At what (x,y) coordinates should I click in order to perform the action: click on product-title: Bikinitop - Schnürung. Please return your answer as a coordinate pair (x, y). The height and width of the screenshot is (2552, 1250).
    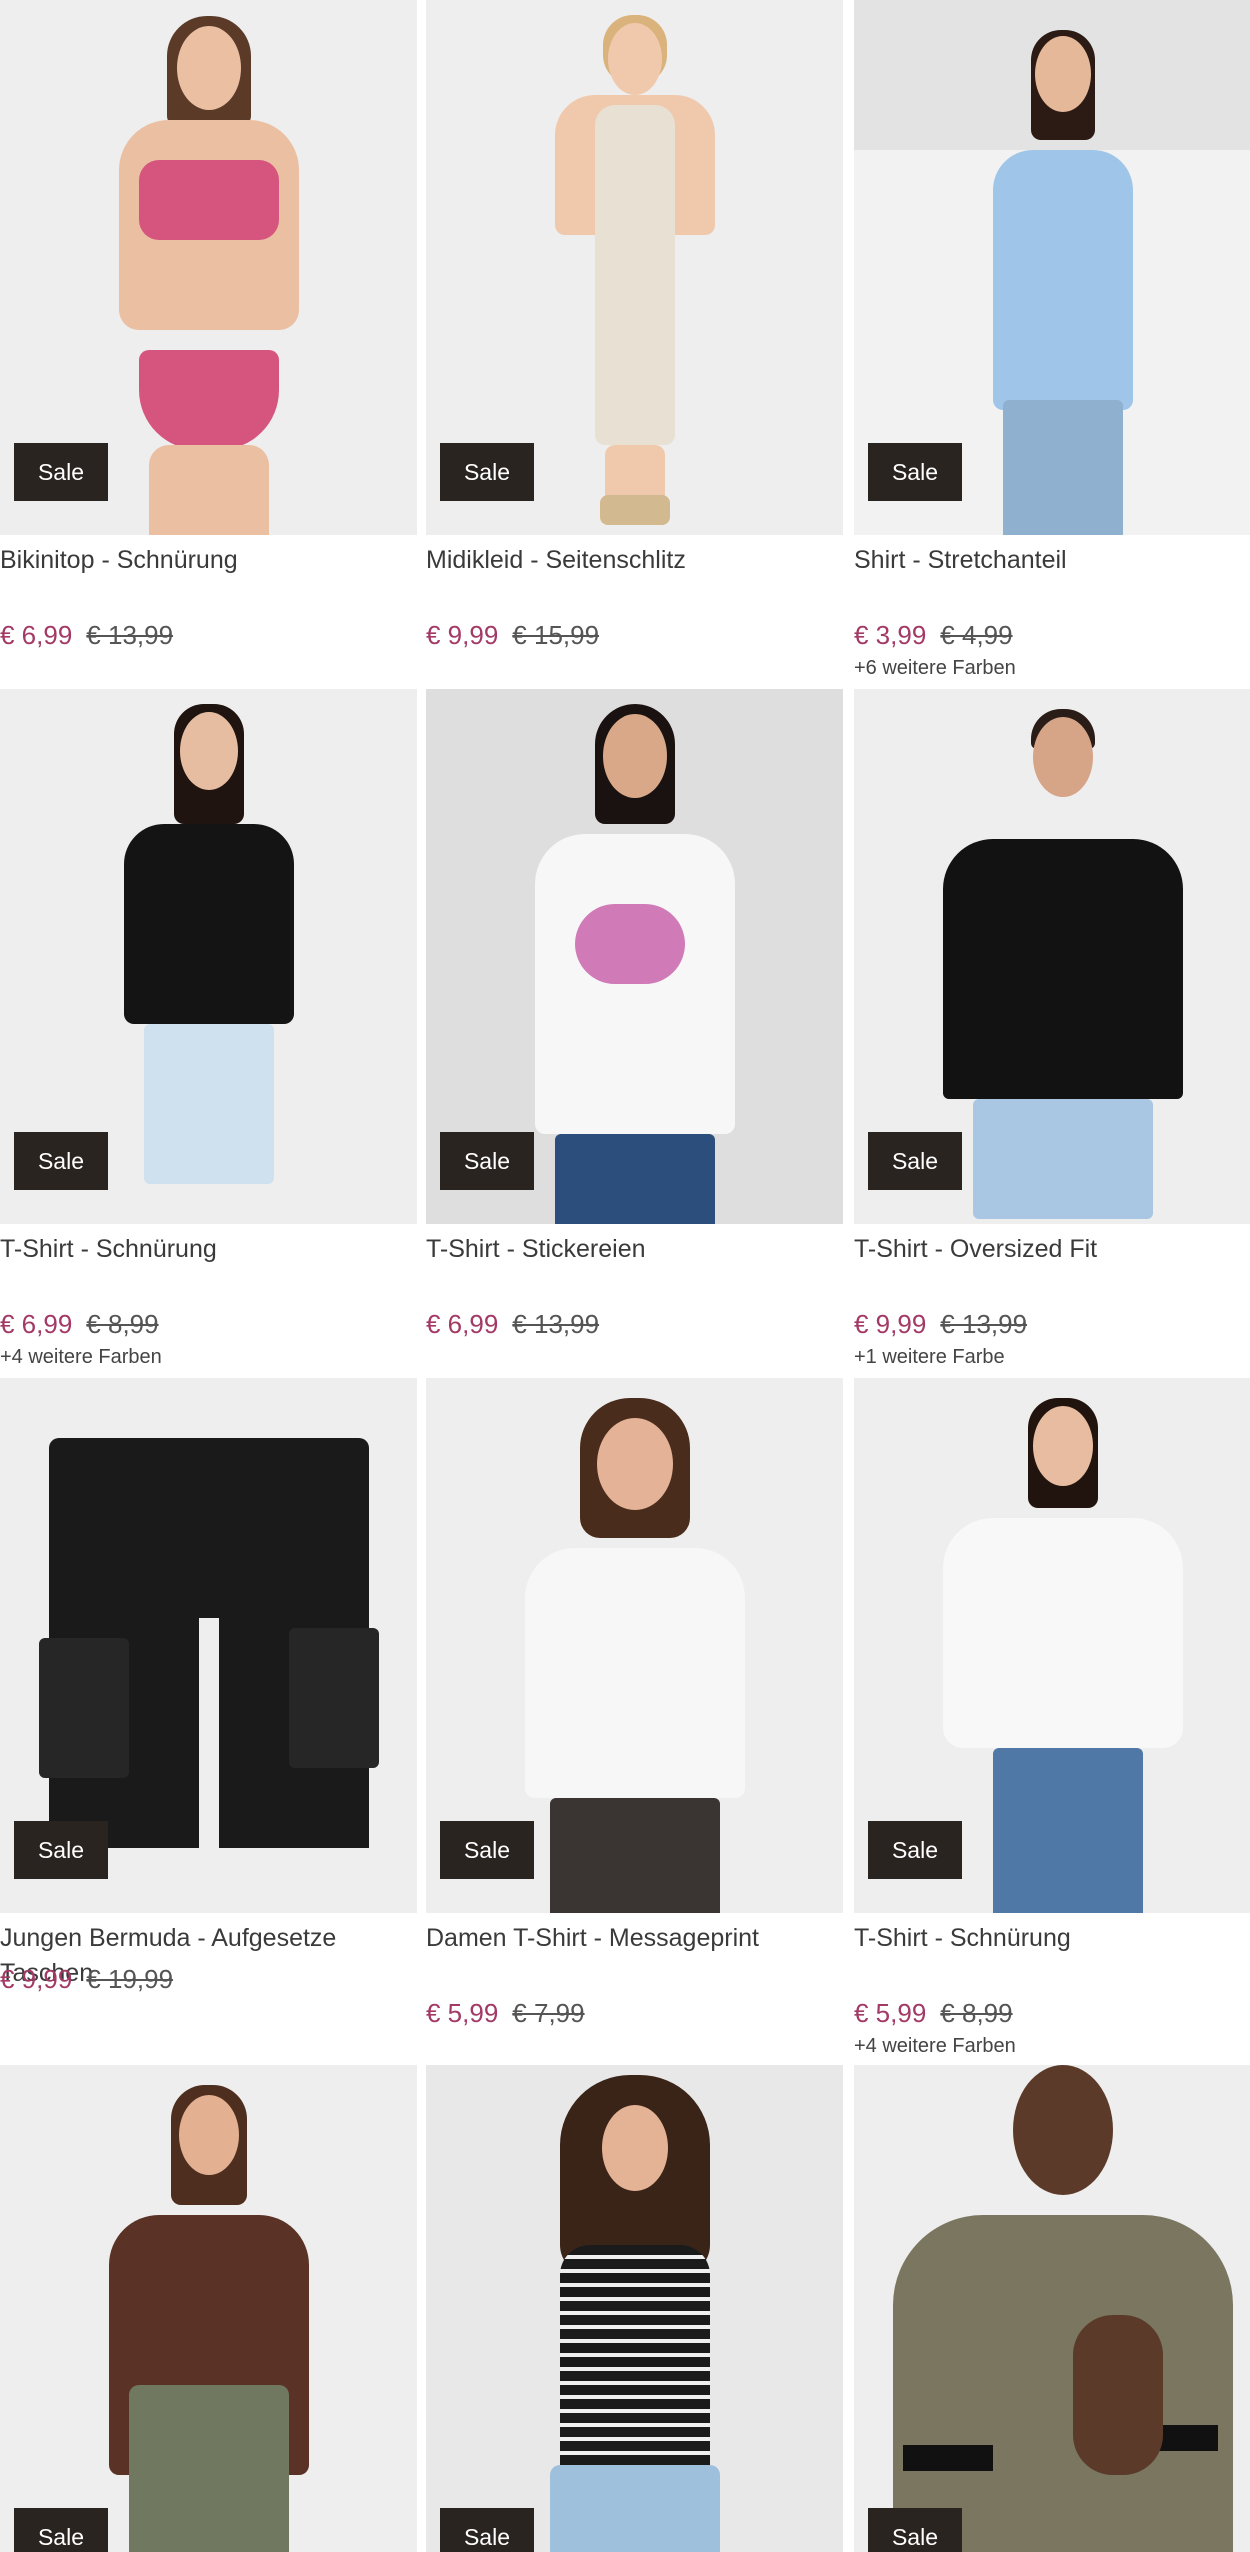
    Looking at the image, I should click on (208, 578).